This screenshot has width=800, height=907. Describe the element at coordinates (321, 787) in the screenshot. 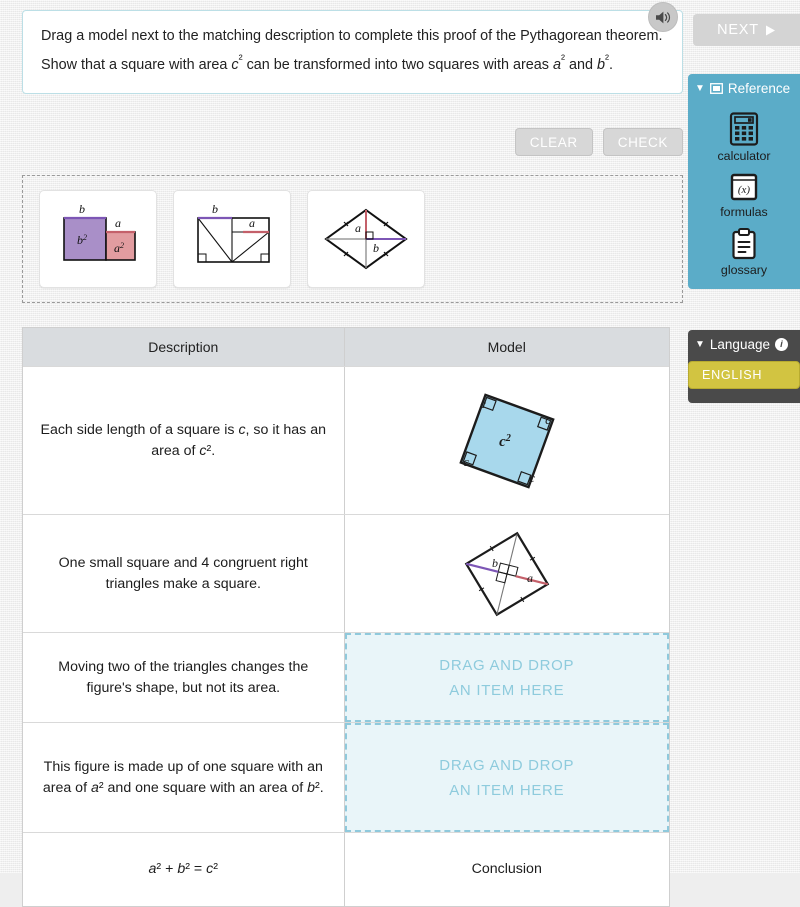

I see `desc4-seg-3: .` at that location.